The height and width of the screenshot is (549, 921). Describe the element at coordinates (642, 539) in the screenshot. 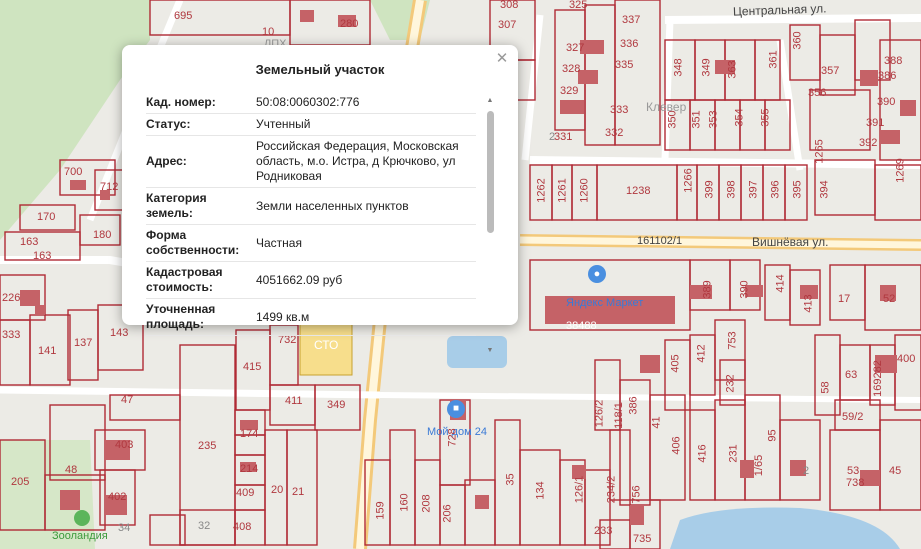

I see `parcel-label: 735` at that location.